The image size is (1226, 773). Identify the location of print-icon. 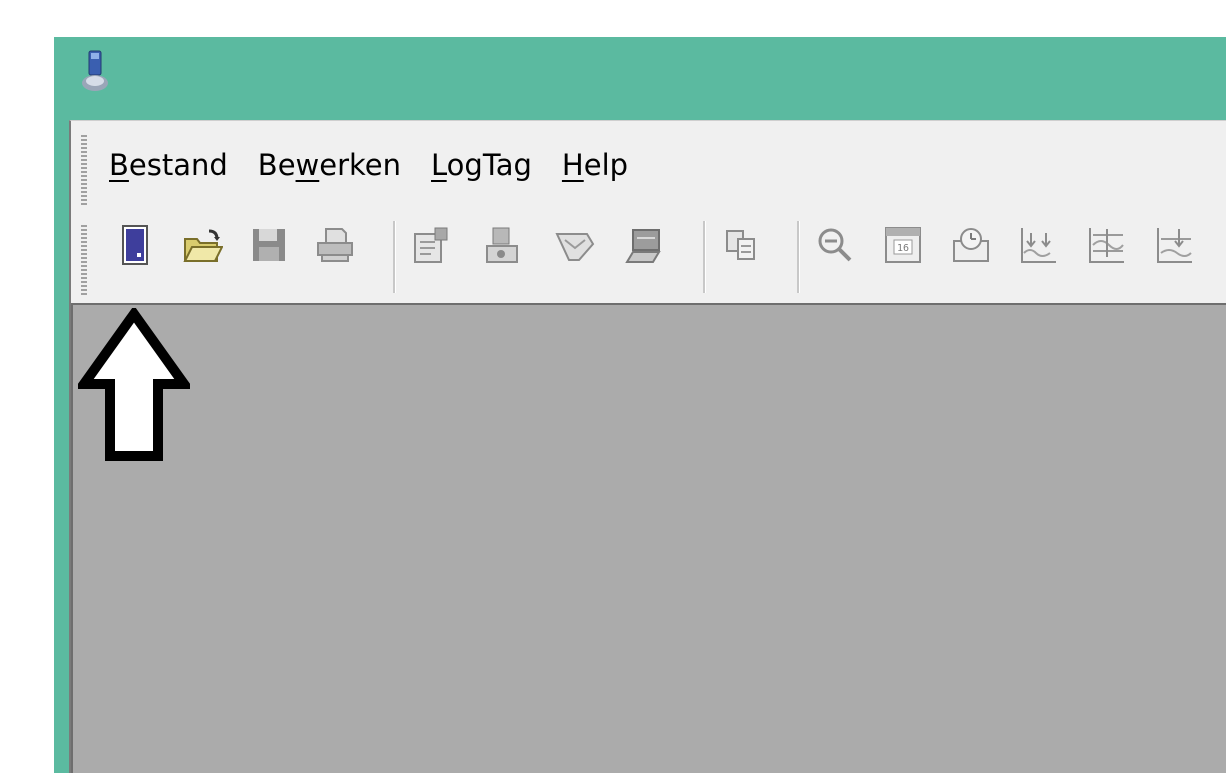
(335, 245).